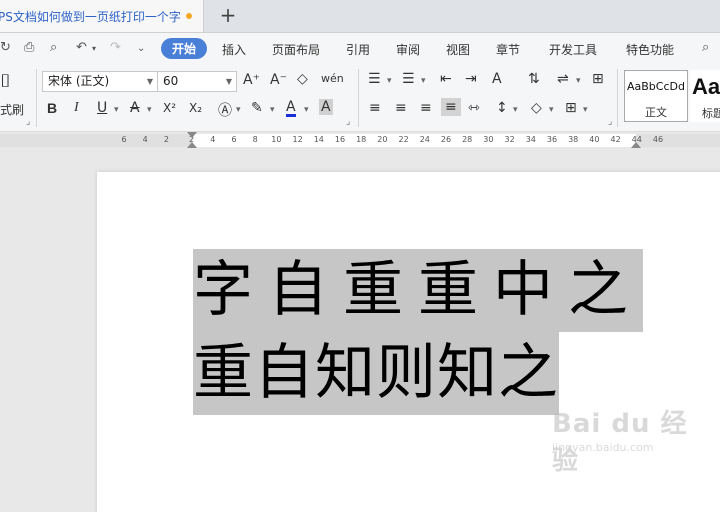  What do you see at coordinates (192, 135) in the screenshot?
I see `first-line-indent-marker` at bounding box center [192, 135].